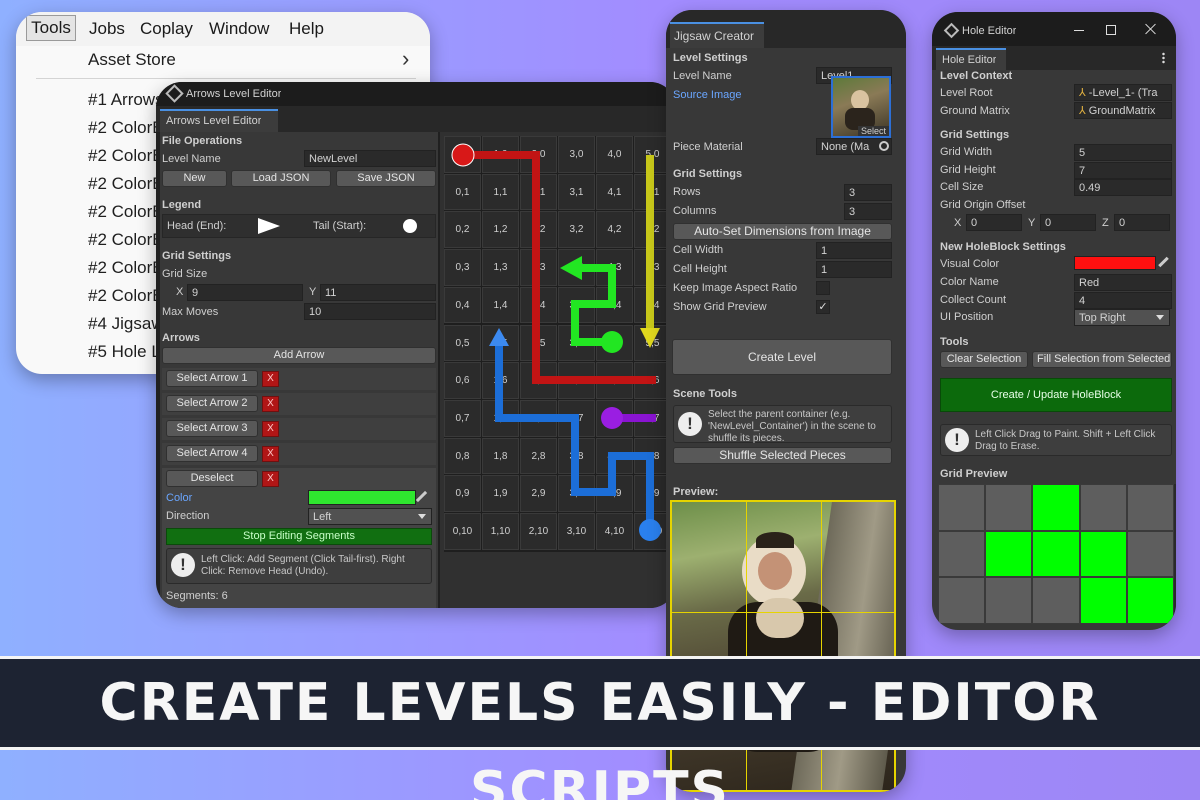 This screenshot has width=1200, height=800. Describe the element at coordinates (823, 288) in the screenshot. I see `keep-aspect-checkbox` at that location.